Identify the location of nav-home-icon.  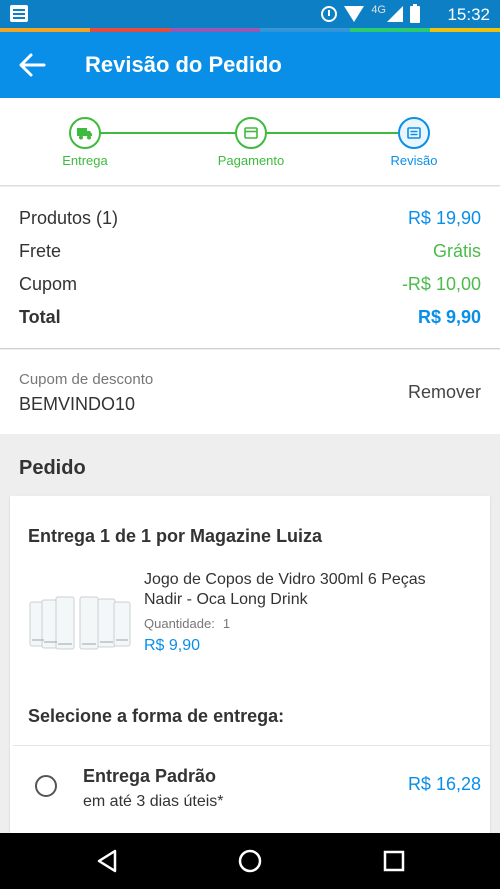
(250, 861).